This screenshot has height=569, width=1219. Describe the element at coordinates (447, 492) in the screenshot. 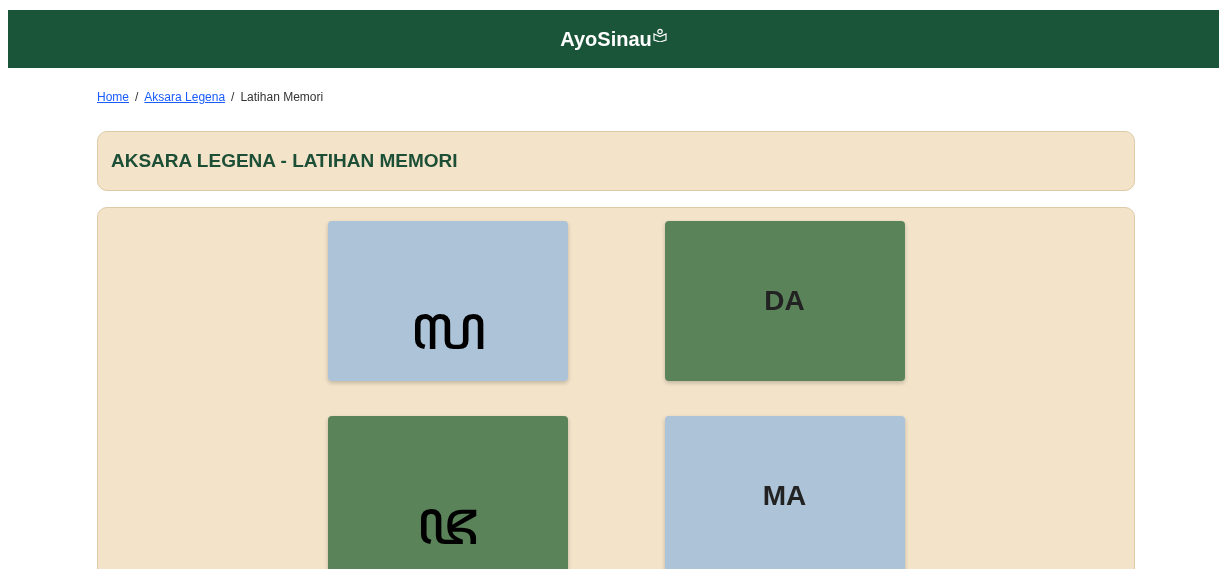

I see `memory-card: ꦗ` at that location.